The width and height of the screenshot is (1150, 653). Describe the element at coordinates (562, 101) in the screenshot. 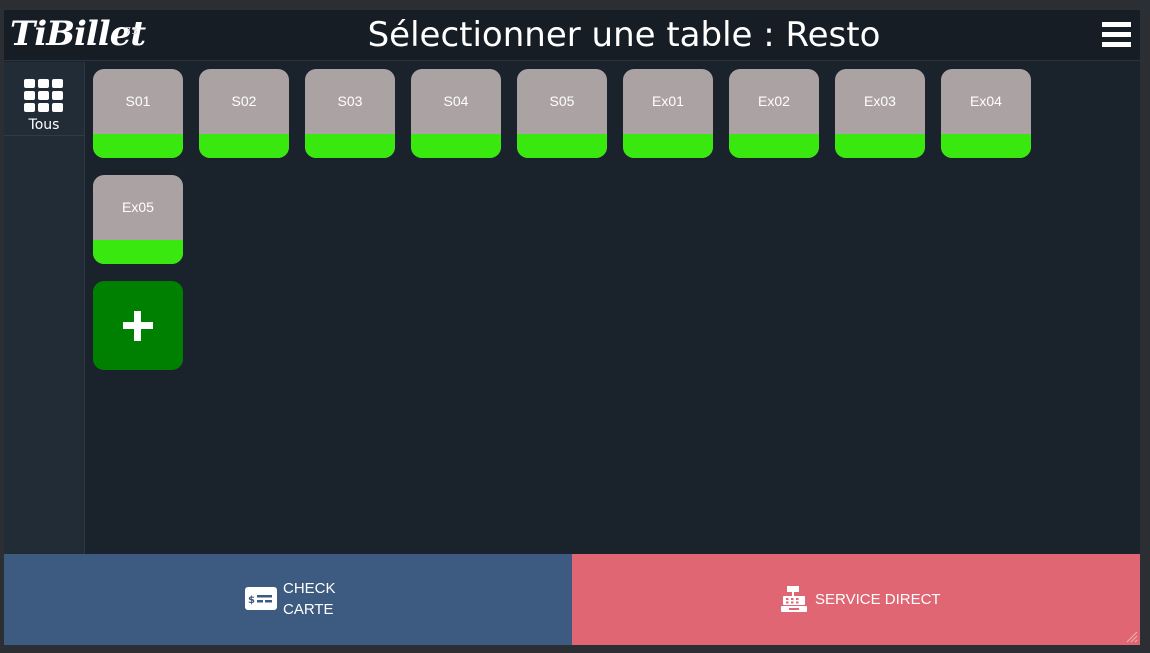

I see `table-name: S05` at that location.